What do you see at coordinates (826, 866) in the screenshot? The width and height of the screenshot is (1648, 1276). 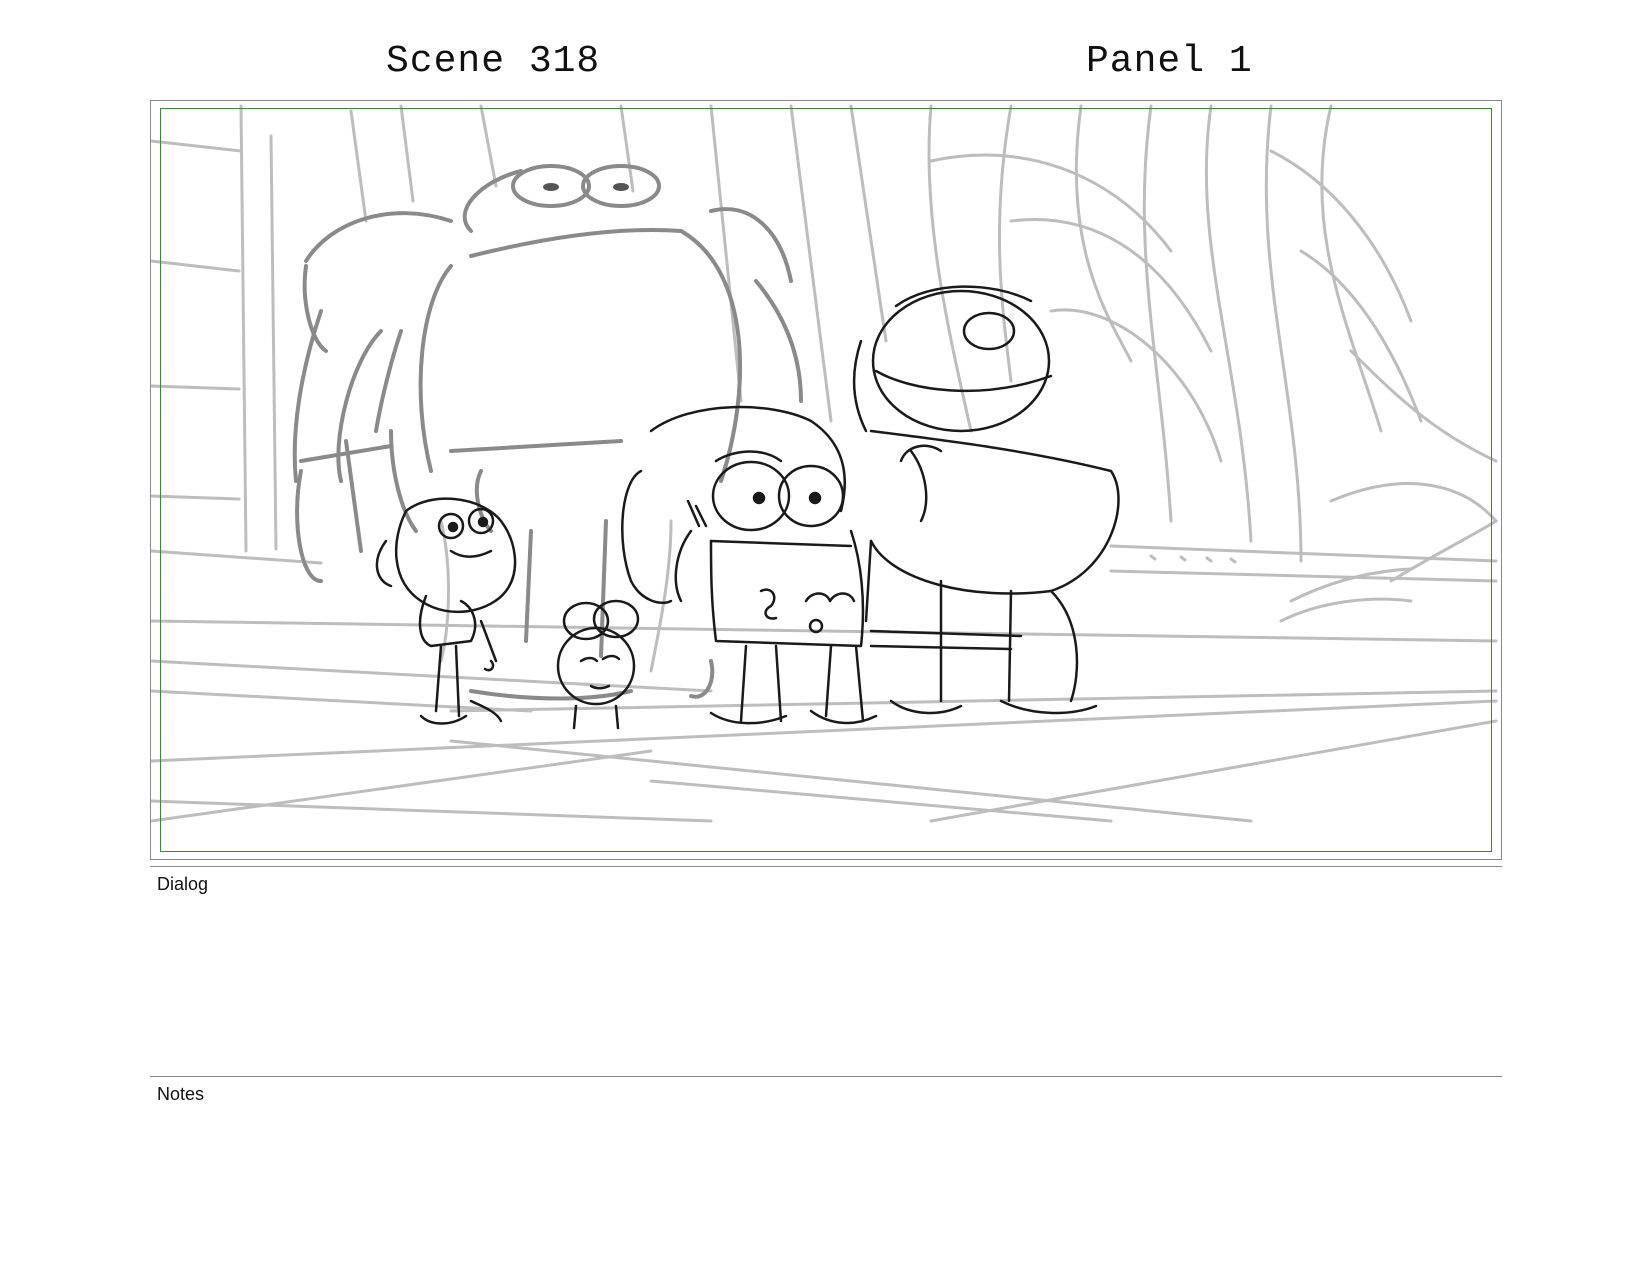 I see `dialog-divider` at bounding box center [826, 866].